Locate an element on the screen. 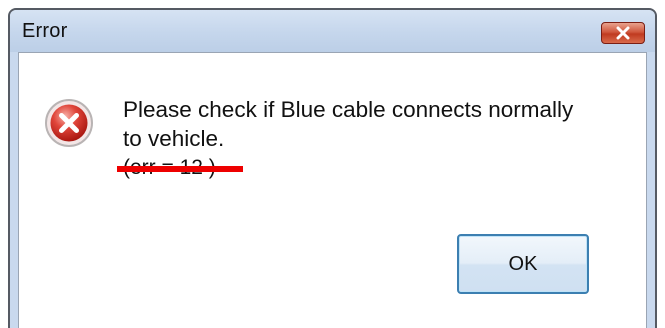 The height and width of the screenshot is (328, 665). window-title: Error is located at coordinates (45, 31).